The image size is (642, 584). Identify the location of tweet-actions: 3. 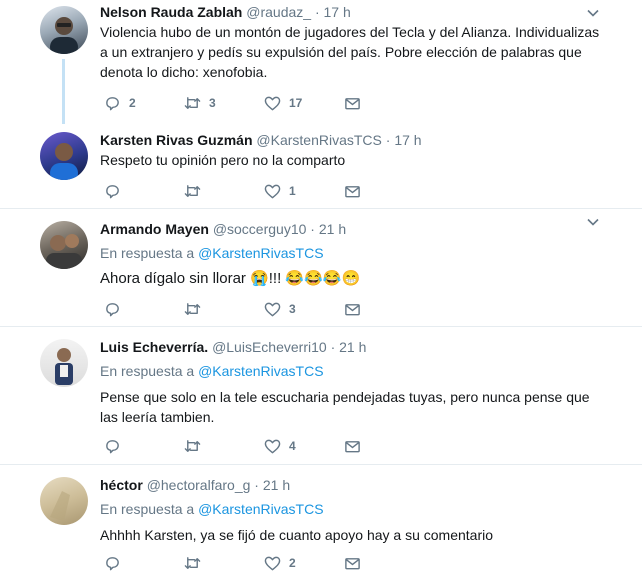
(264, 309).